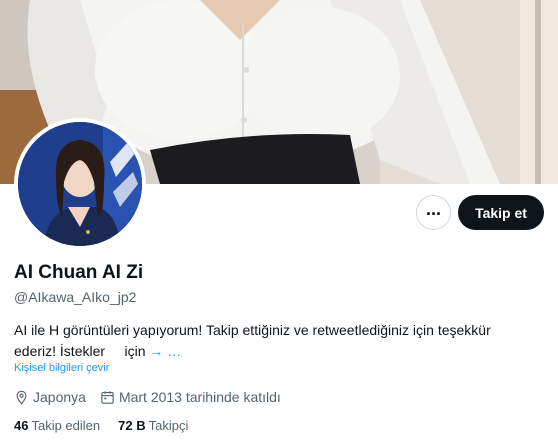 Image resolution: width=558 pixels, height=442 pixels. Describe the element at coordinates (59, 397) in the screenshot. I see `location-text: Japonya` at that location.